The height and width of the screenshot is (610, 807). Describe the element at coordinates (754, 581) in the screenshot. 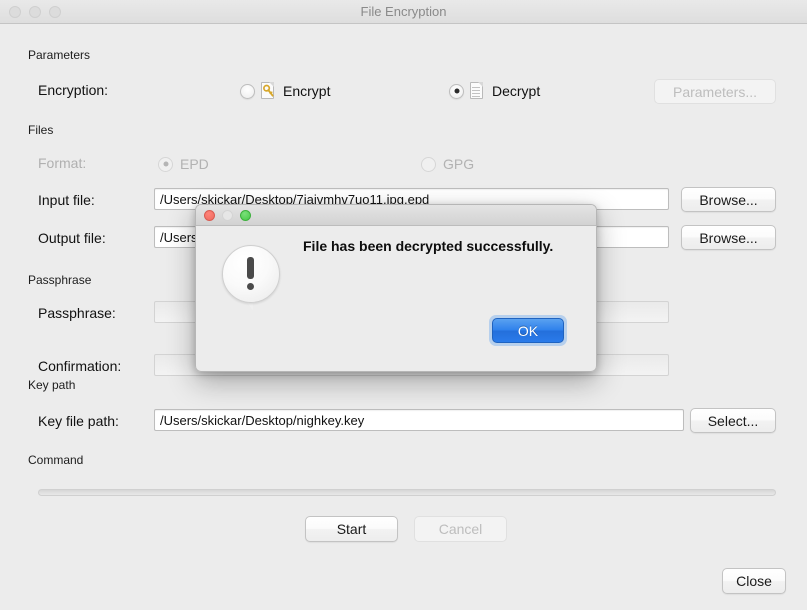

I see `close-window-button: Close` at that location.